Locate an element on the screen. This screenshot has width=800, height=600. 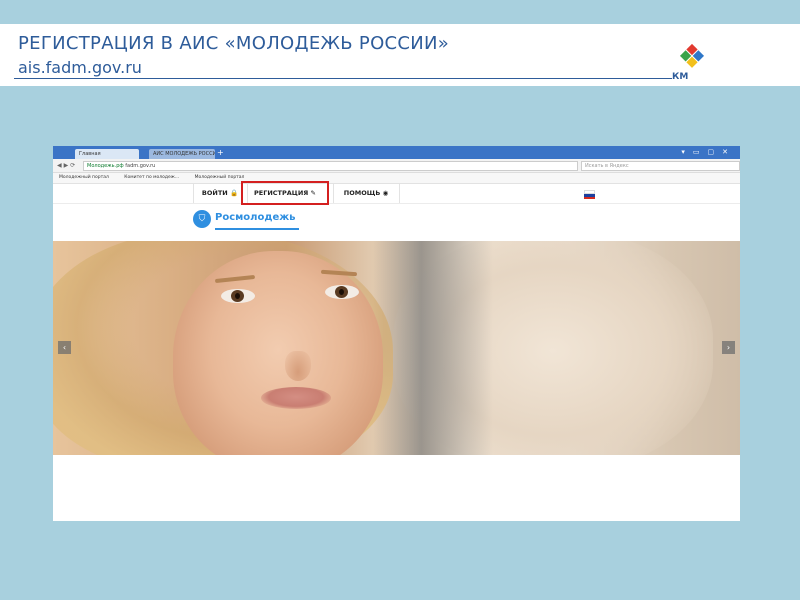
km-logo-text: КМ is located at coordinates (680, 77).